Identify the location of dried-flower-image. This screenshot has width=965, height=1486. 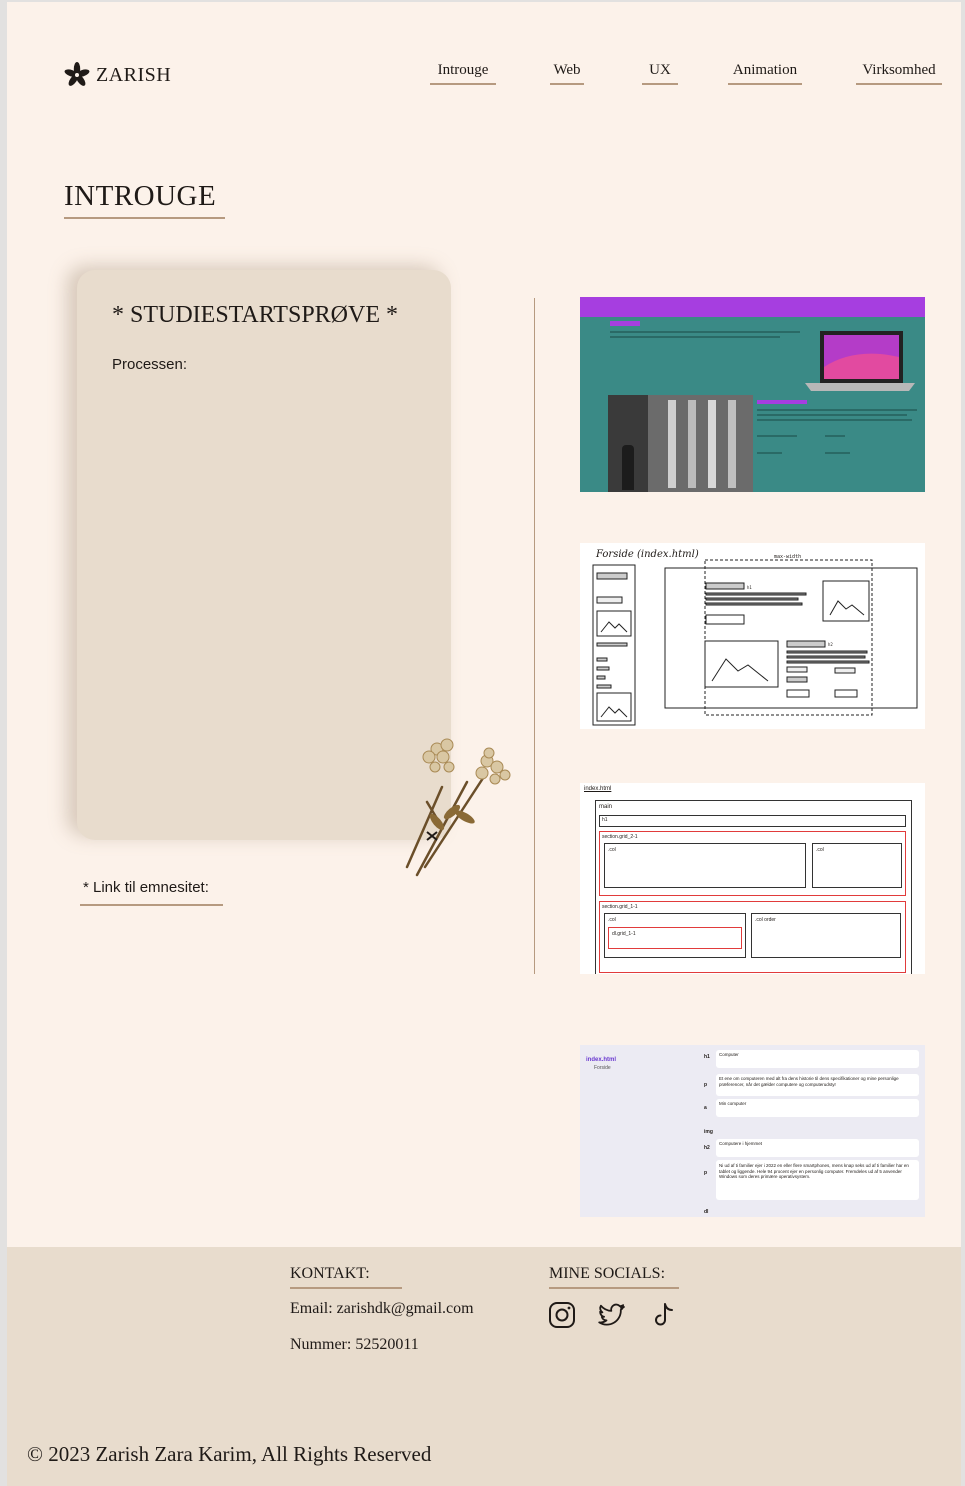
(458, 807).